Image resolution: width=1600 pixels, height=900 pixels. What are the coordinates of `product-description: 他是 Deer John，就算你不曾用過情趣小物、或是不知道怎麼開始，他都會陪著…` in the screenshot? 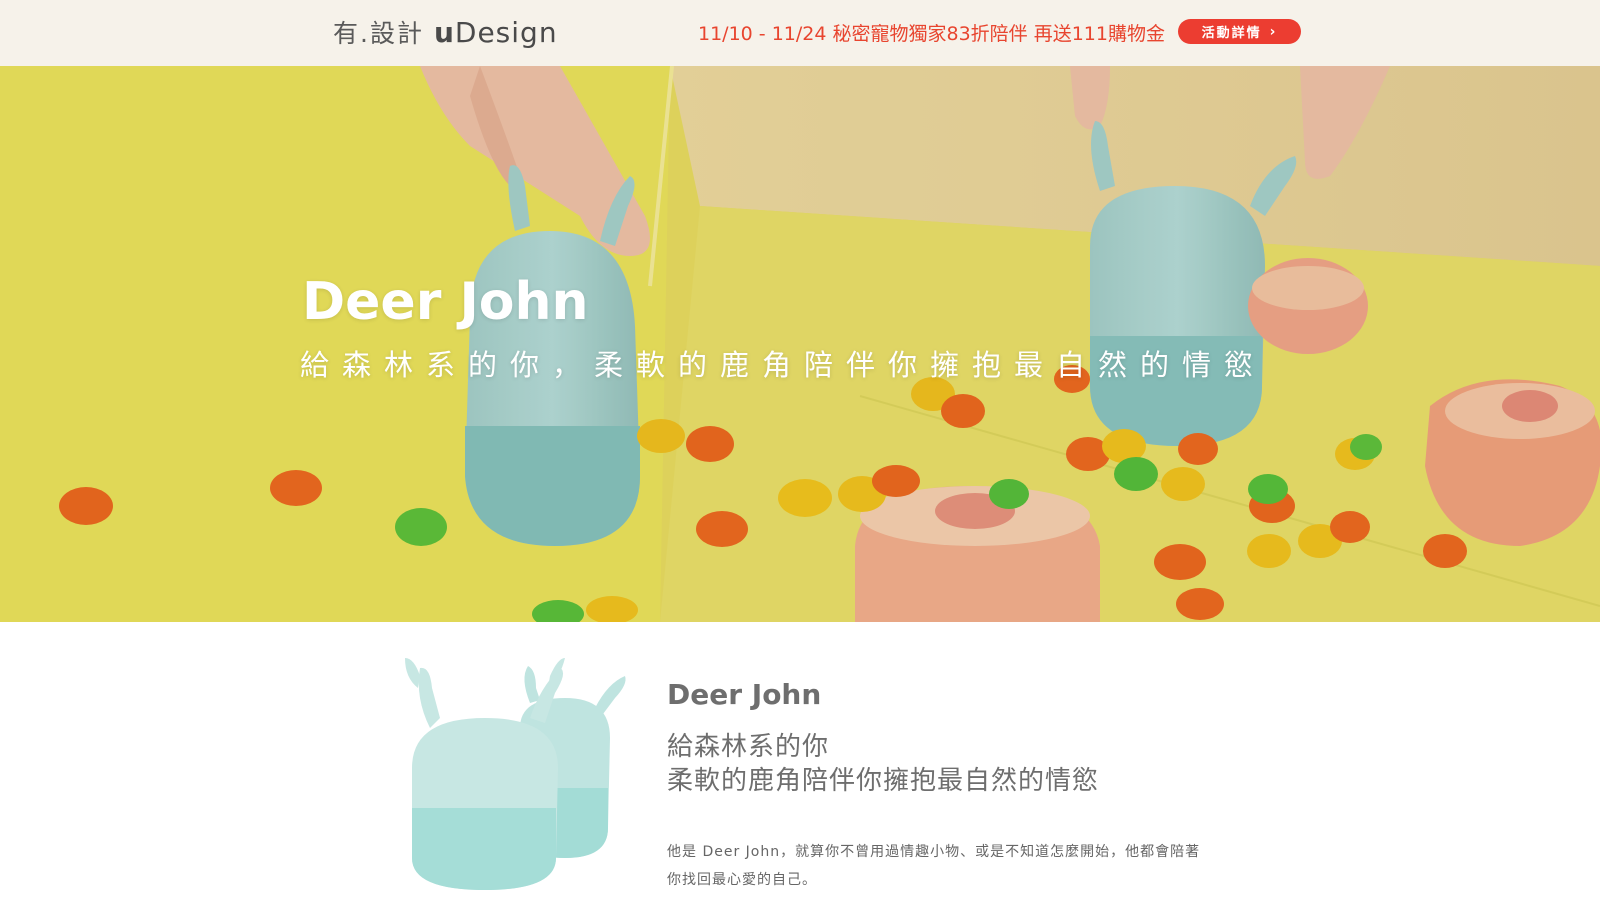 It's located at (934, 866).